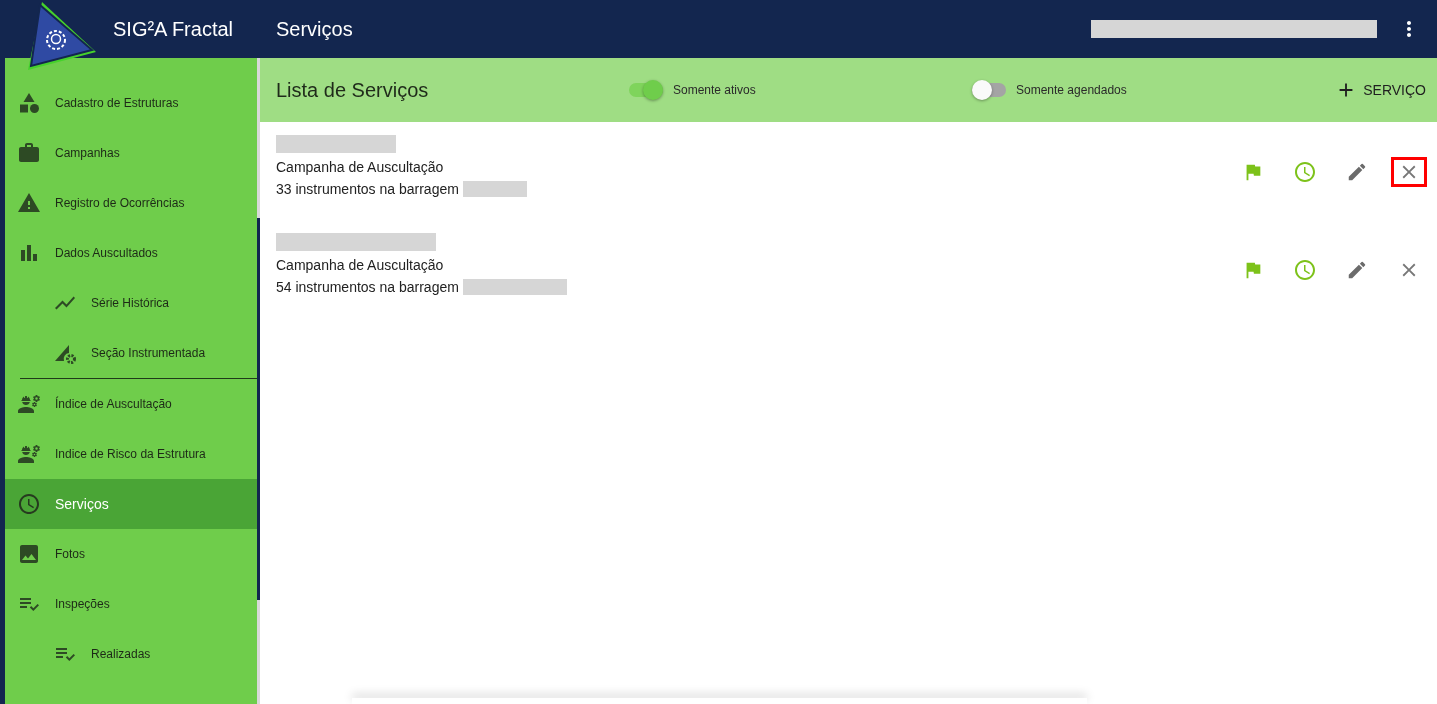 The width and height of the screenshot is (1437, 704). I want to click on sidebar-item: Dados Auscultados, so click(131, 253).